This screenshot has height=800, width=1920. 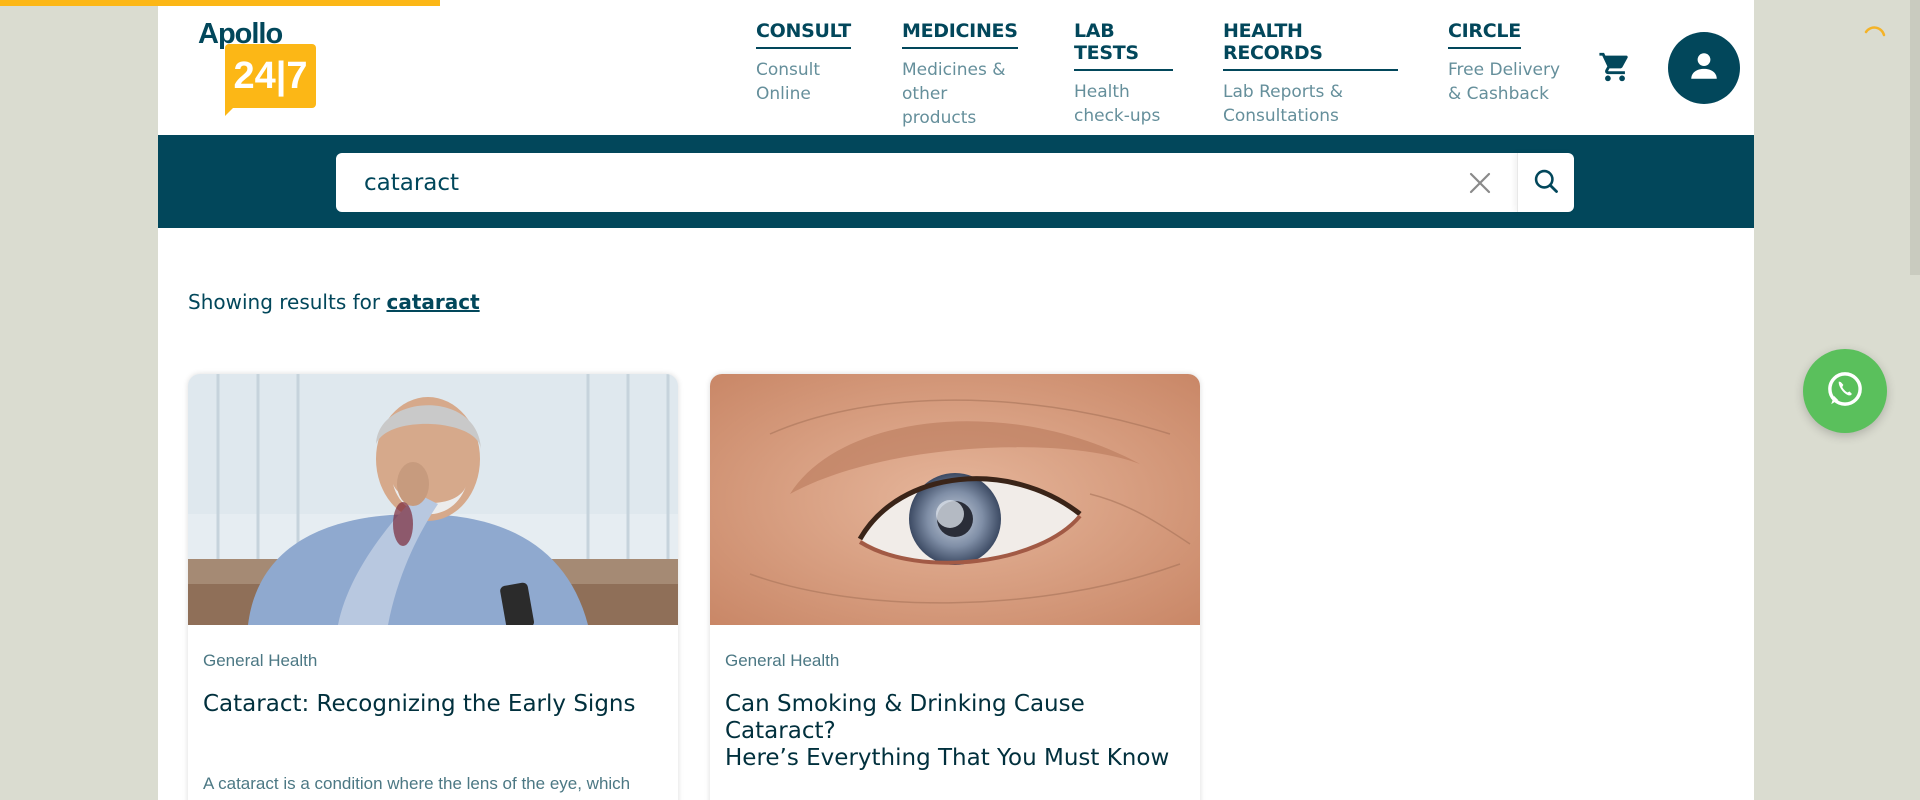 I want to click on logo-tail, so click(x=231, y=110).